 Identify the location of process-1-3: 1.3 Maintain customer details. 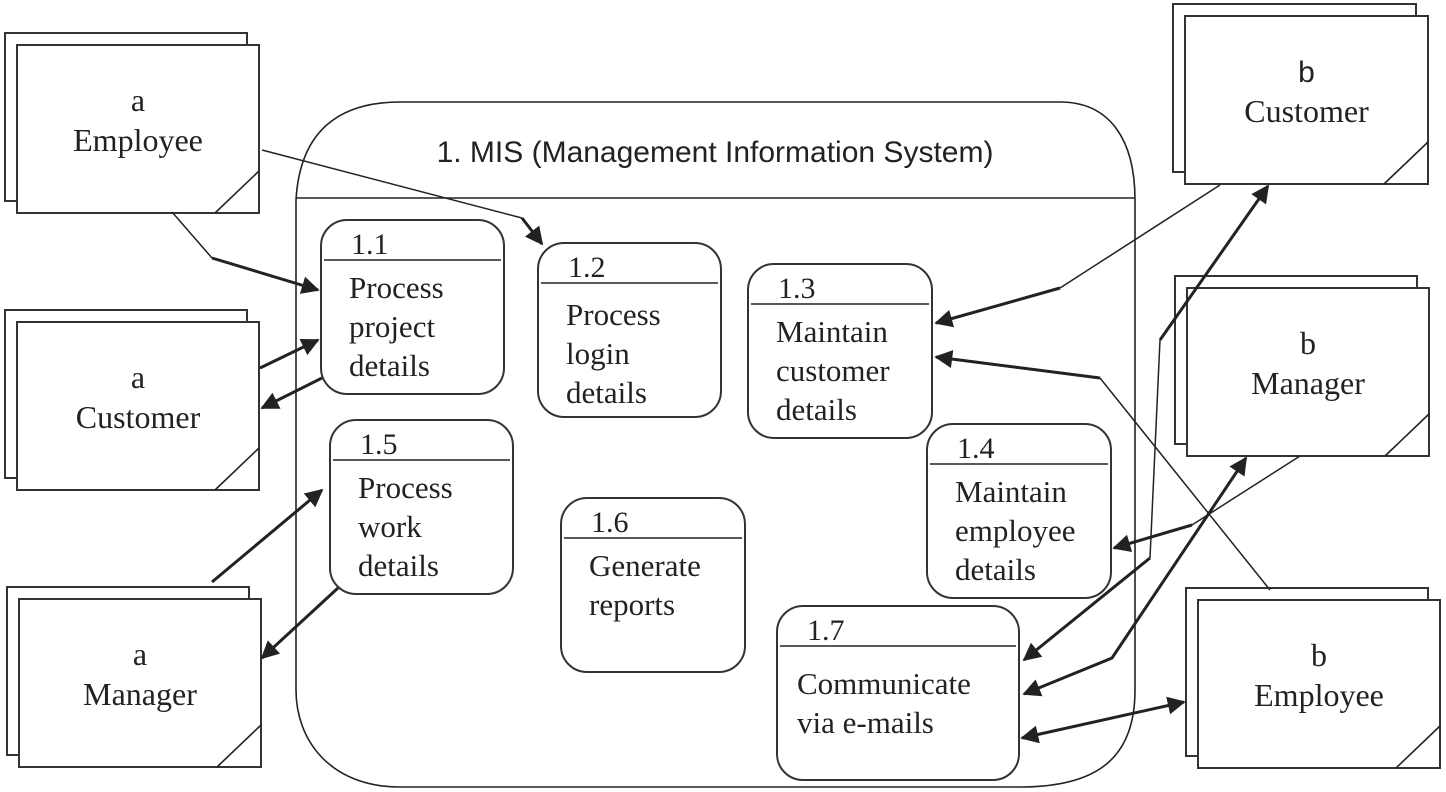
(840, 351).